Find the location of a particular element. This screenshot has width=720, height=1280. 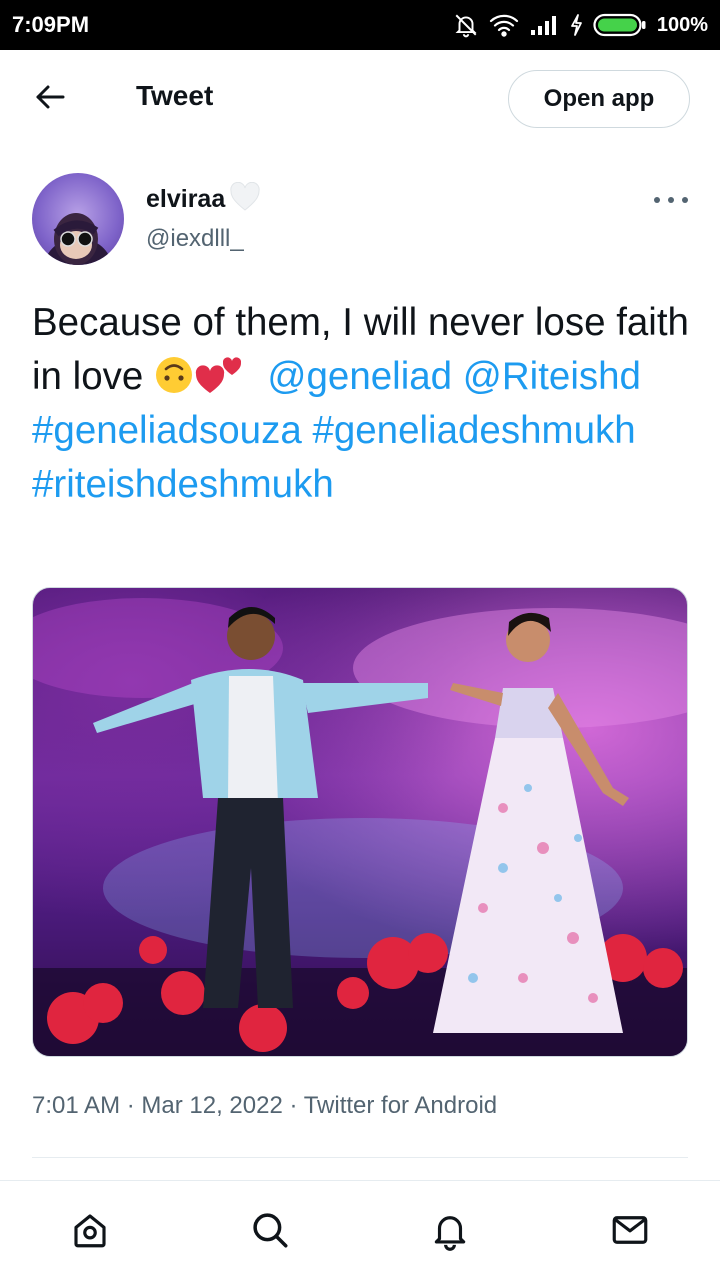

more-options-button is located at coordinates (671, 200).